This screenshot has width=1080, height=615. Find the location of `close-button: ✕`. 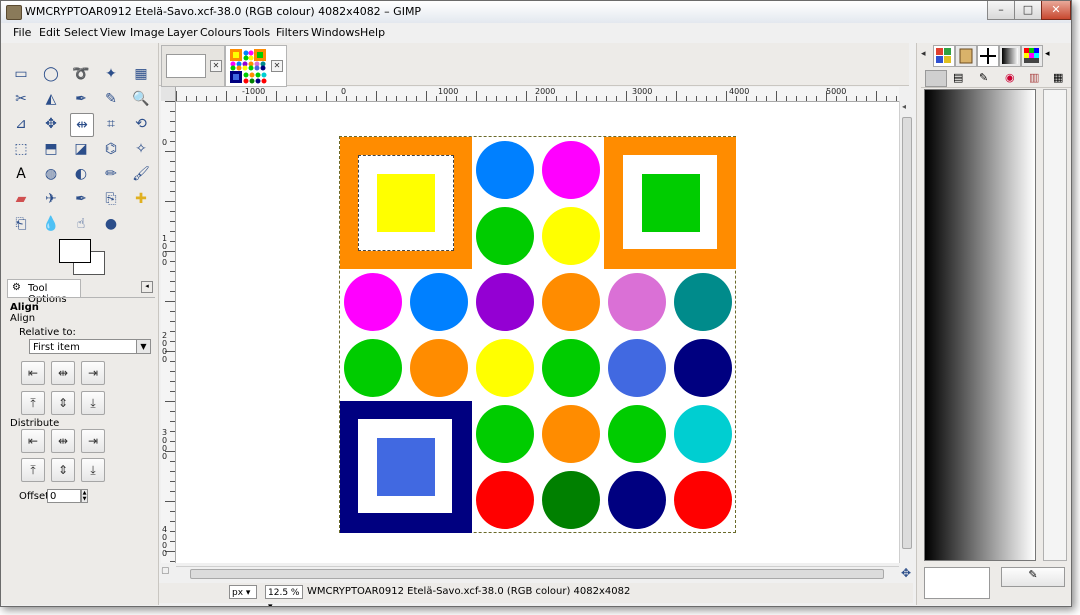

close-button: ✕ is located at coordinates (1056, 10).